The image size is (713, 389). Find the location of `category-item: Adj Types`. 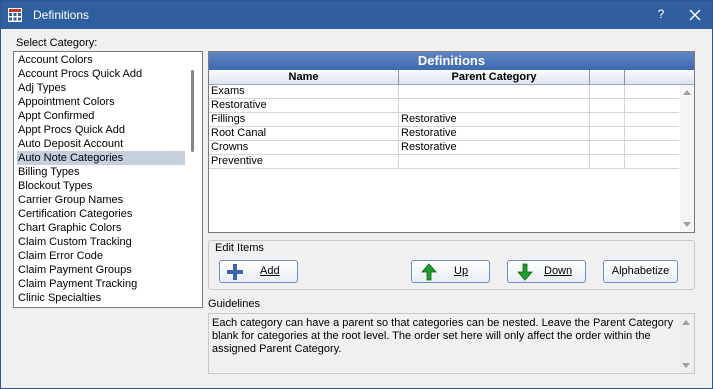

category-item: Adj Types is located at coordinates (101, 88).